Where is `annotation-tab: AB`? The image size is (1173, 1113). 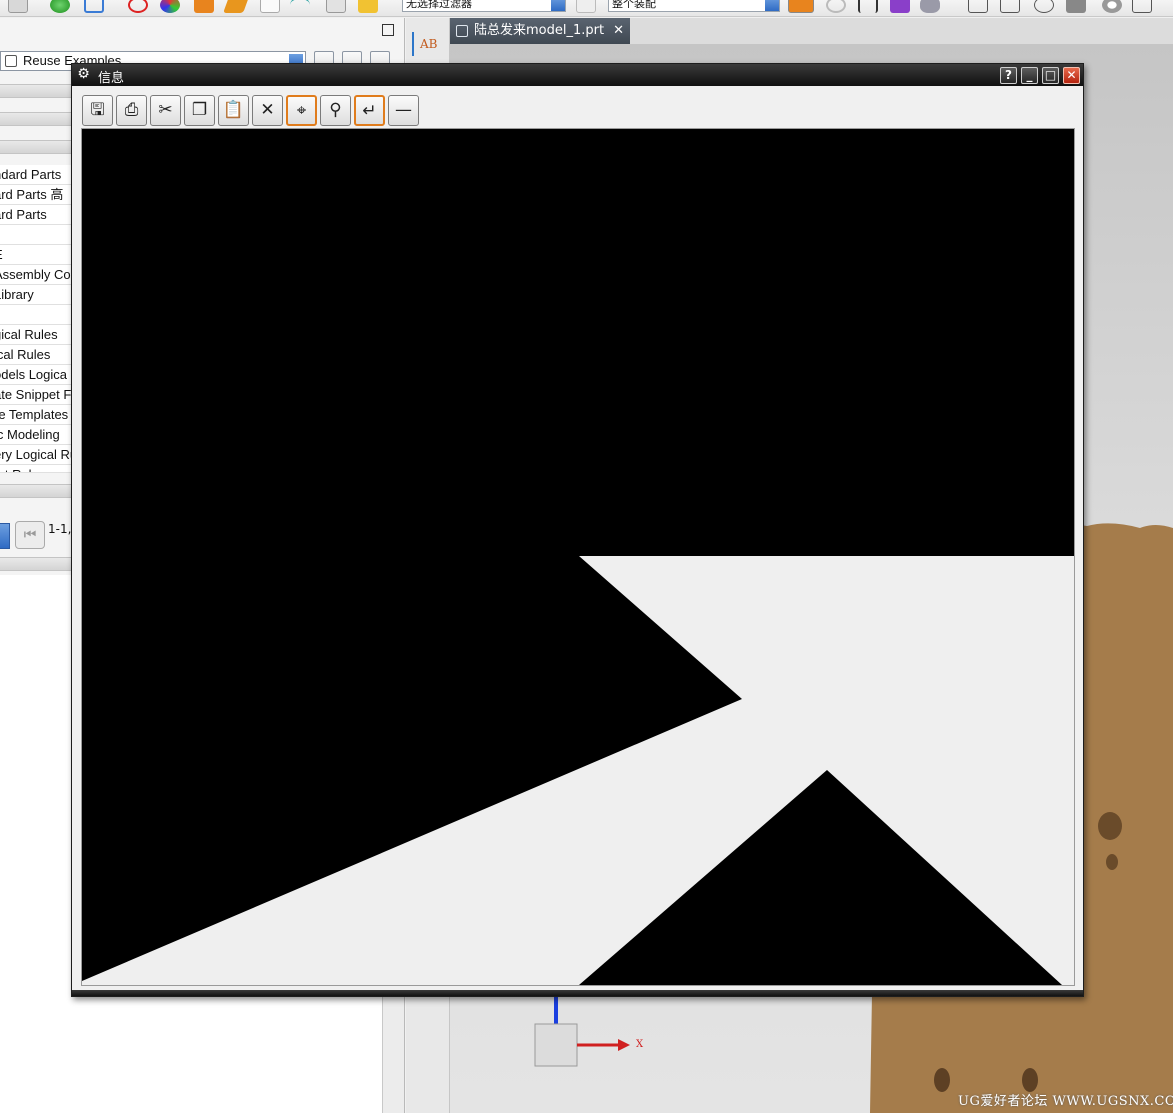
annotation-tab: AB is located at coordinates (427, 44).